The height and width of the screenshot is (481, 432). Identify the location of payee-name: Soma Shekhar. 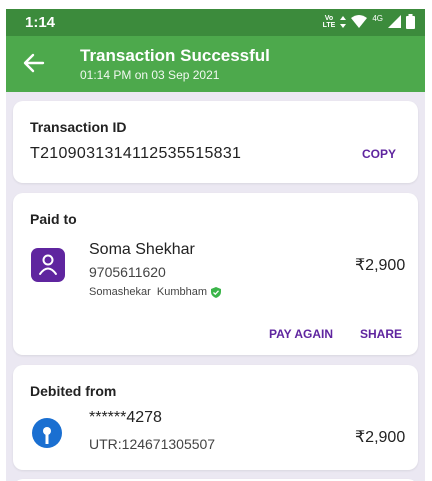
(142, 249).